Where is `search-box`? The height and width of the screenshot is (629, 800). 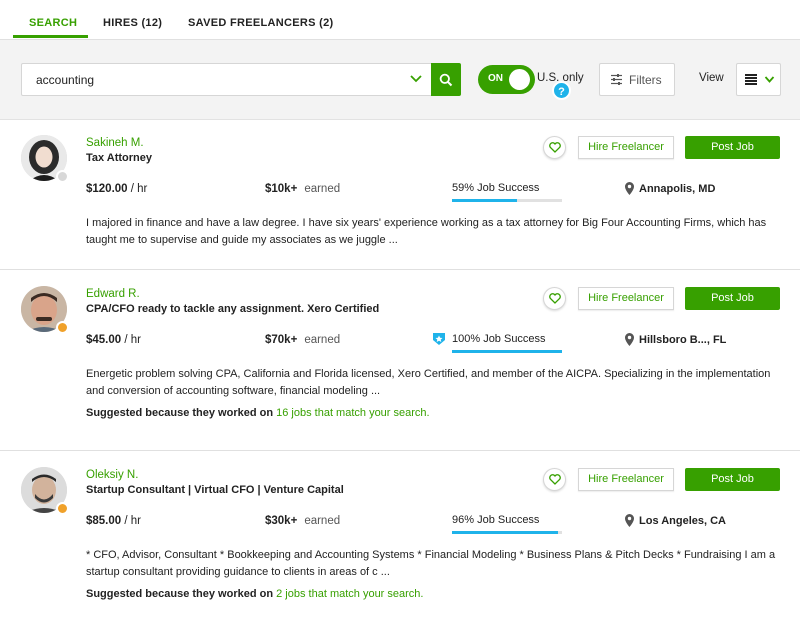
search-box is located at coordinates (226, 79).